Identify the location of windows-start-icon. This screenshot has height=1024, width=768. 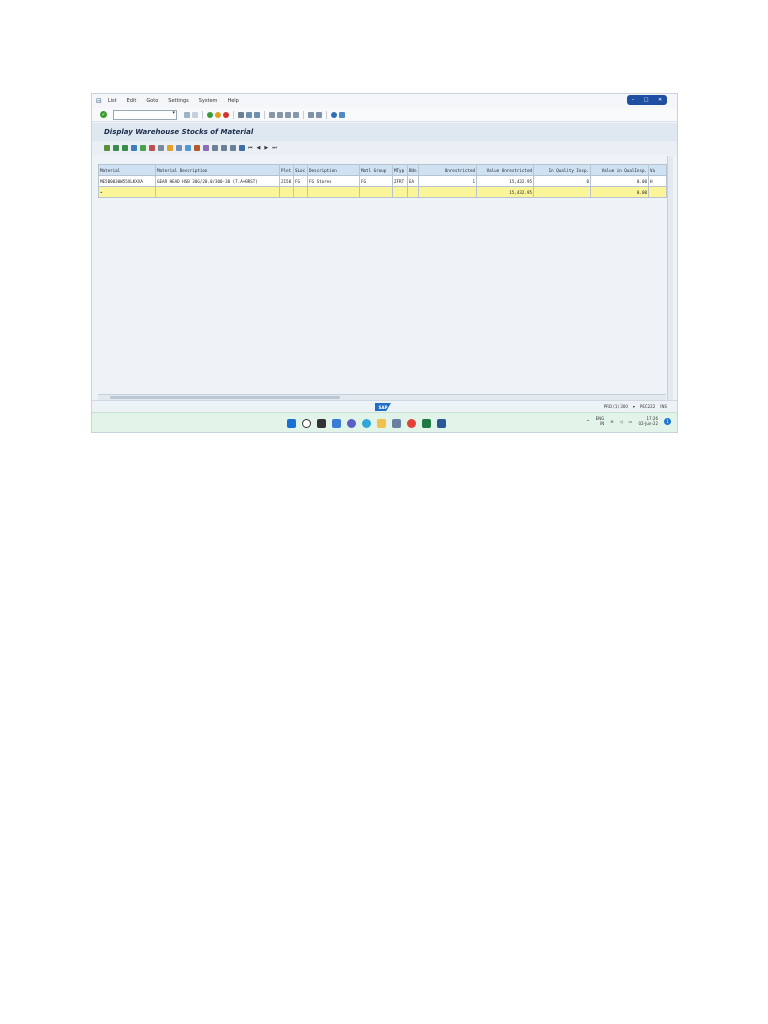
(291, 423).